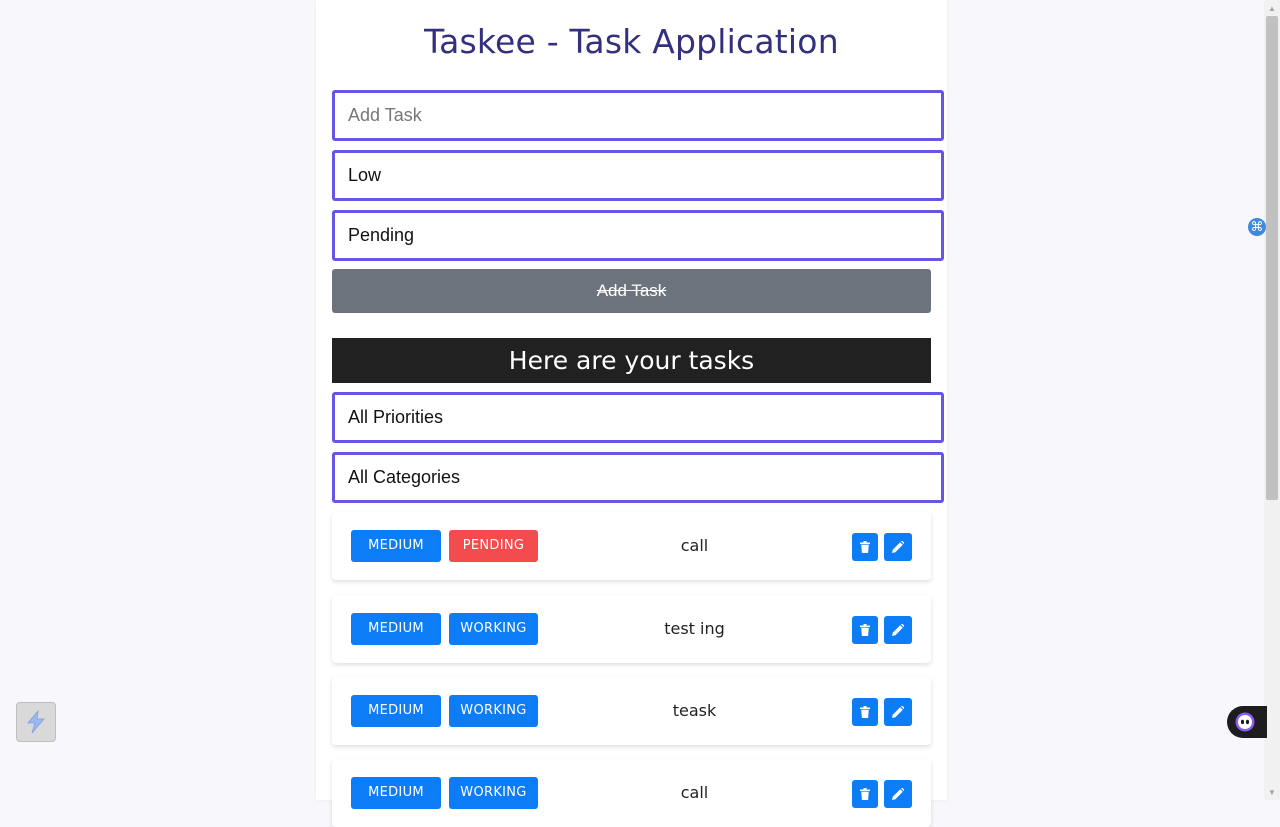 The image size is (1280, 827). What do you see at coordinates (694, 710) in the screenshot?
I see `task-name: teask` at bounding box center [694, 710].